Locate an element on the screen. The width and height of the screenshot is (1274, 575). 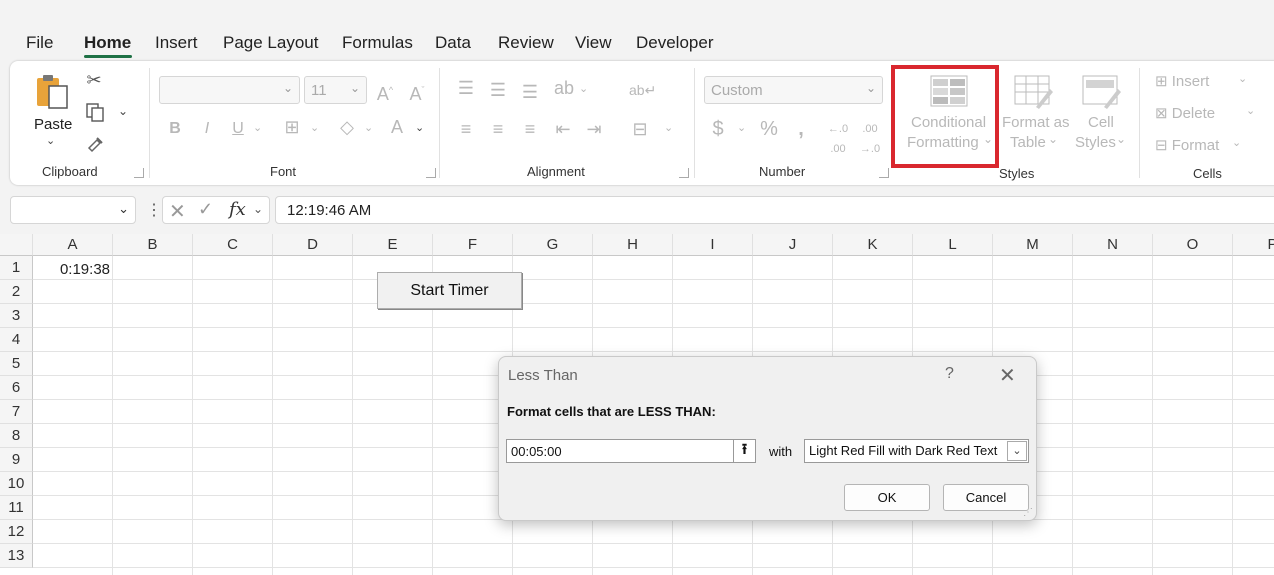
column-header: B is located at coordinates (153, 245).